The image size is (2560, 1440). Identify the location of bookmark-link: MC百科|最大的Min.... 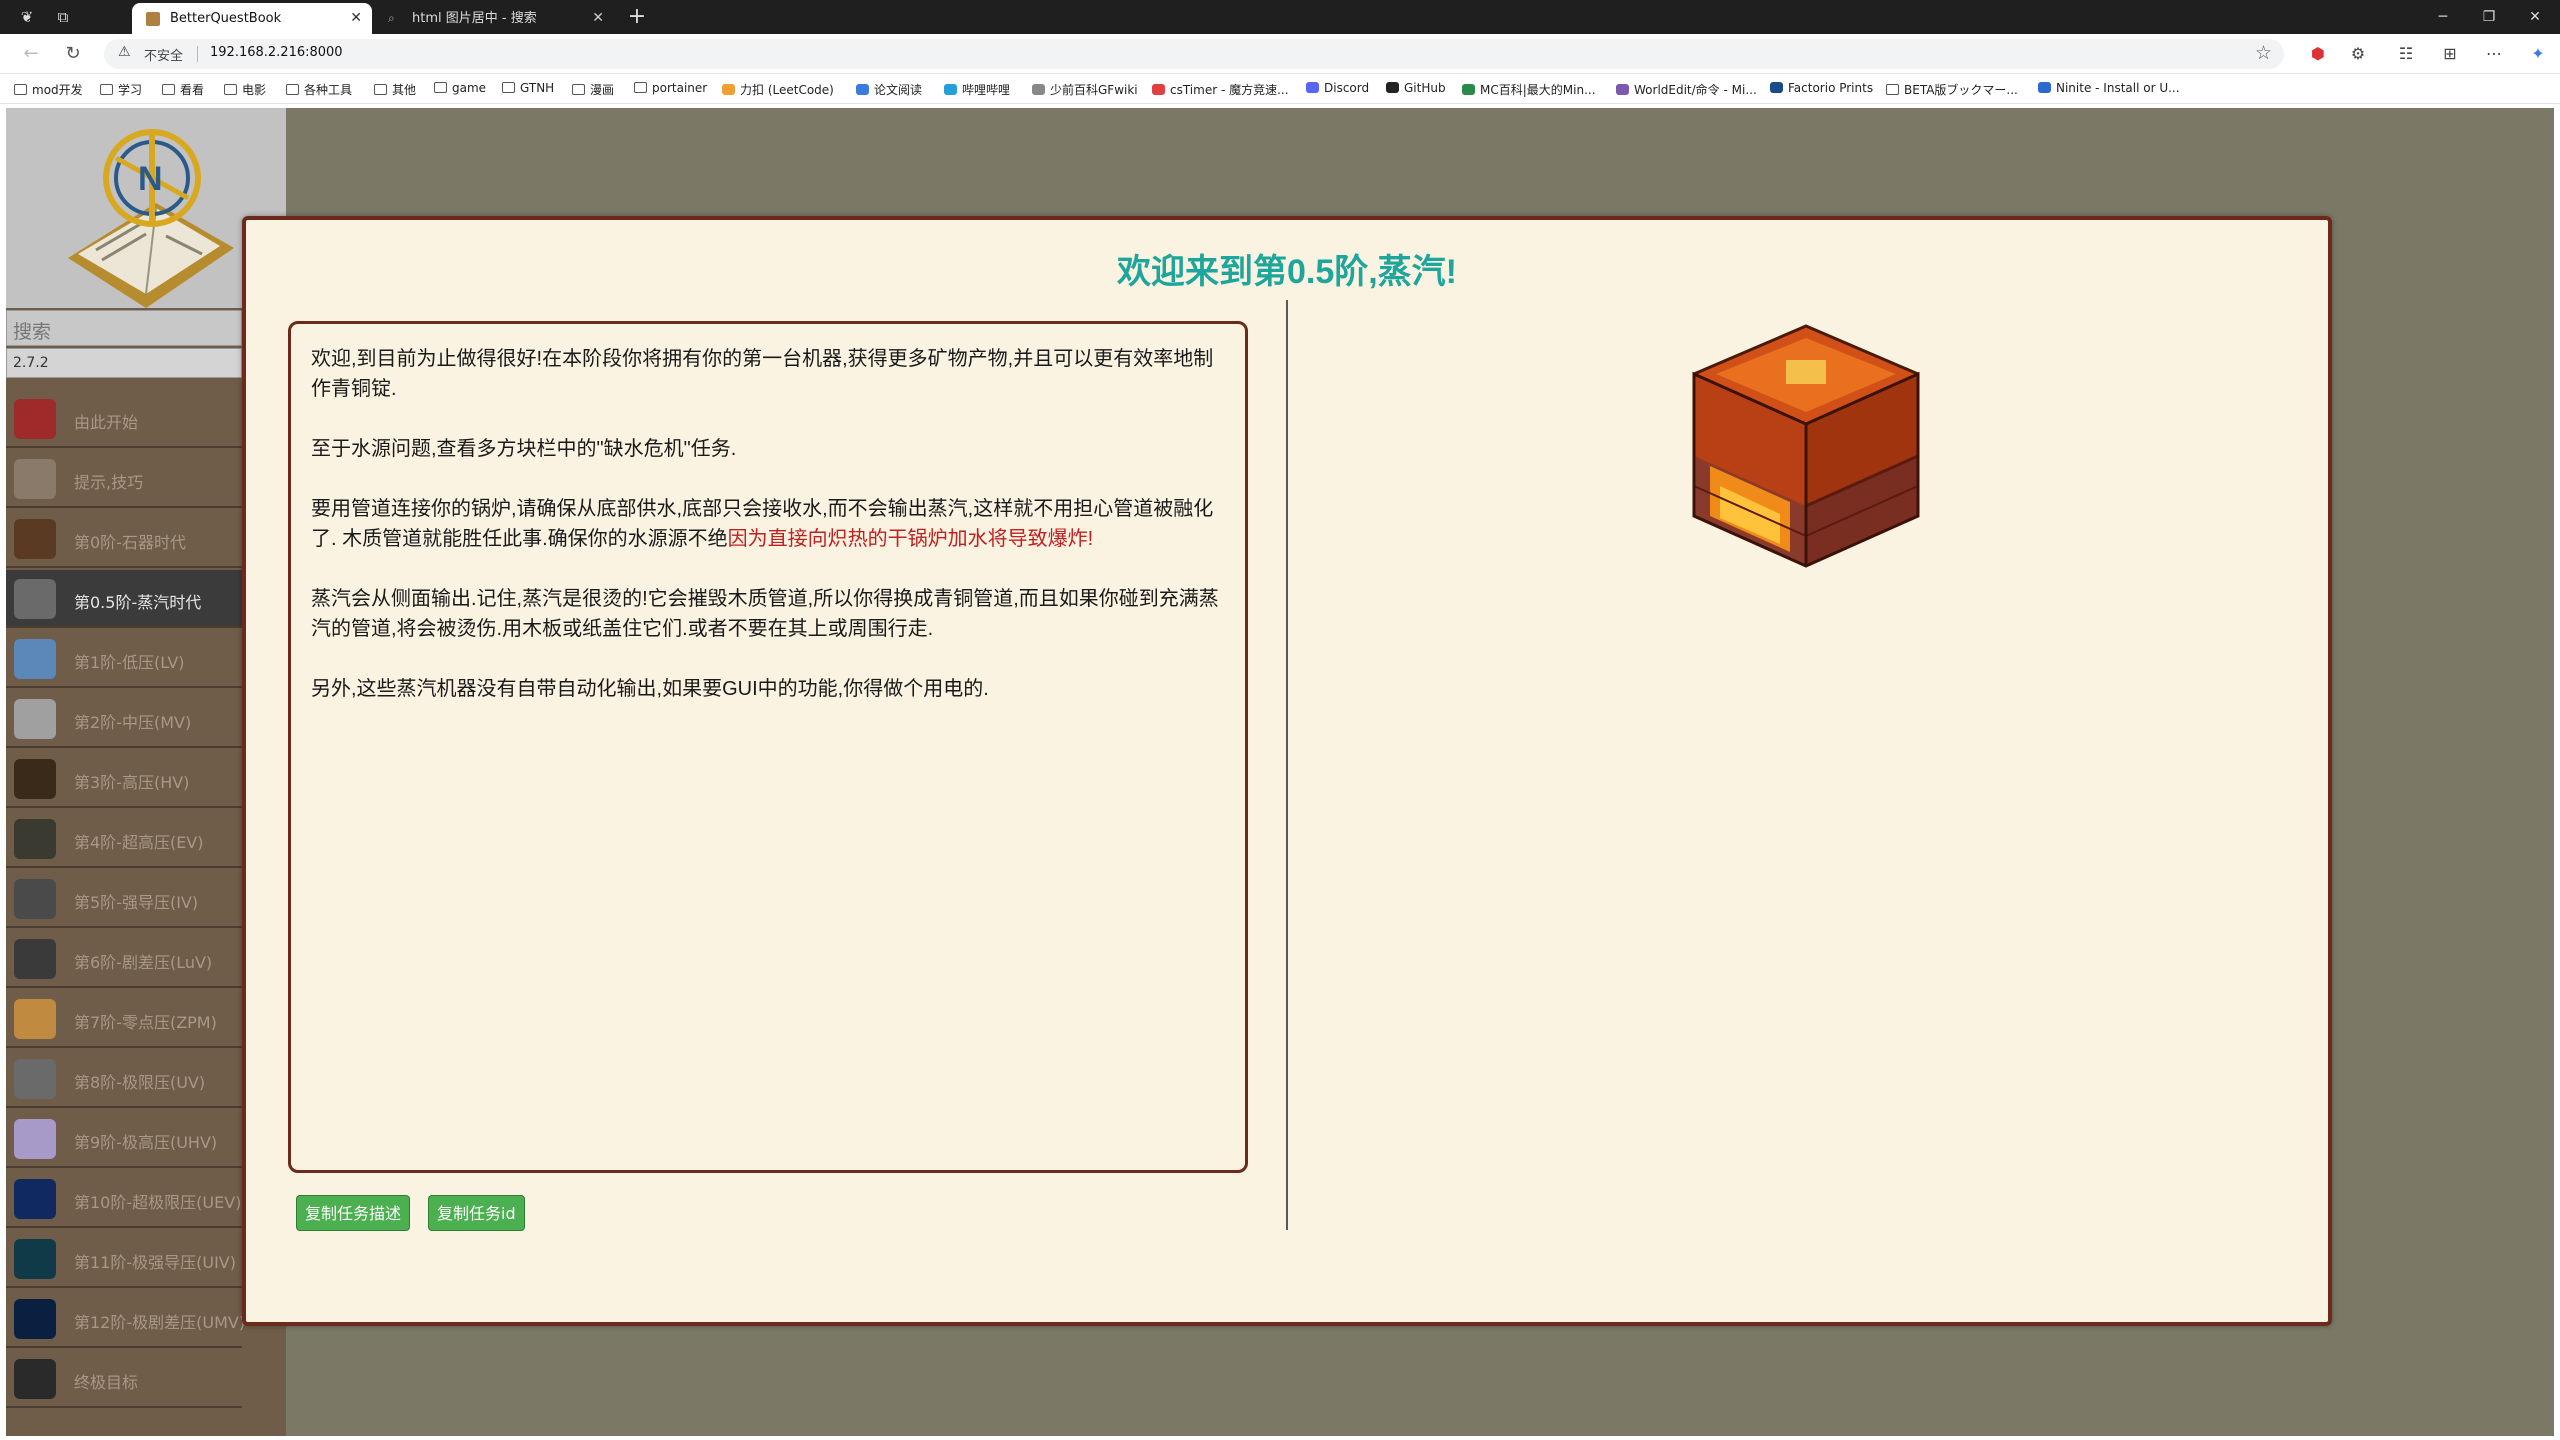
(1529, 89).